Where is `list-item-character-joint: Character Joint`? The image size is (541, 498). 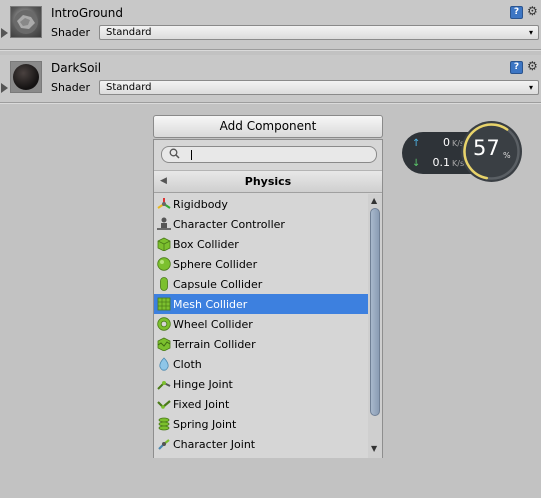 list-item-character-joint: Character Joint is located at coordinates (261, 444).